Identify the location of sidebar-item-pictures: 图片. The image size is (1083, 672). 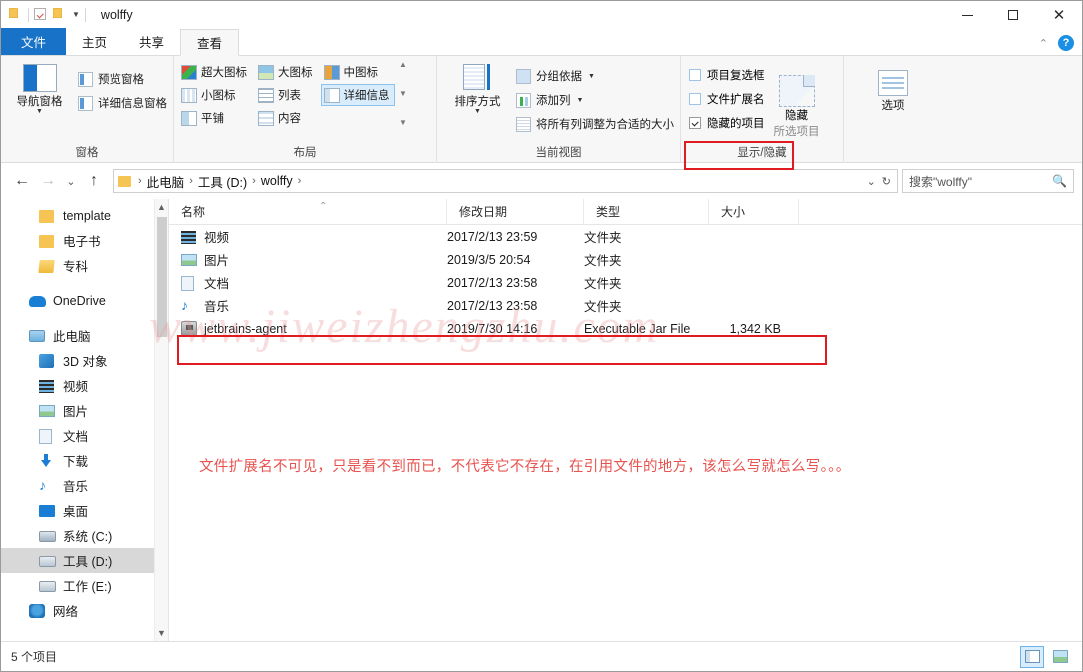
(84, 410).